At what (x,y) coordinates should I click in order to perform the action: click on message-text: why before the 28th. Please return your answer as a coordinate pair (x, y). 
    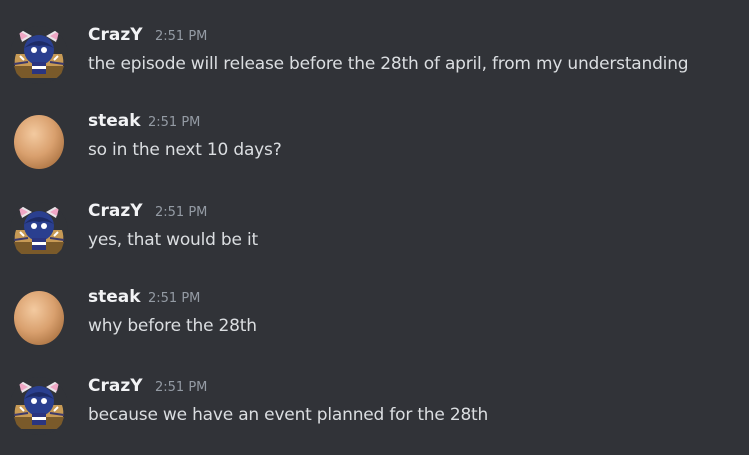
    Looking at the image, I should click on (172, 326).